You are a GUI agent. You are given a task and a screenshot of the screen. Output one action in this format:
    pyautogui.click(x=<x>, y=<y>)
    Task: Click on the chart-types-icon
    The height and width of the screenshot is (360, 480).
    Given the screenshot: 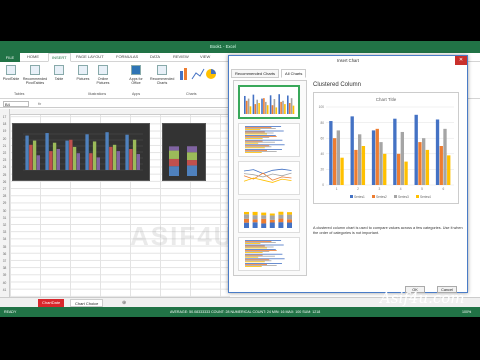 What is the action you would take?
    pyautogui.click(x=198, y=74)
    